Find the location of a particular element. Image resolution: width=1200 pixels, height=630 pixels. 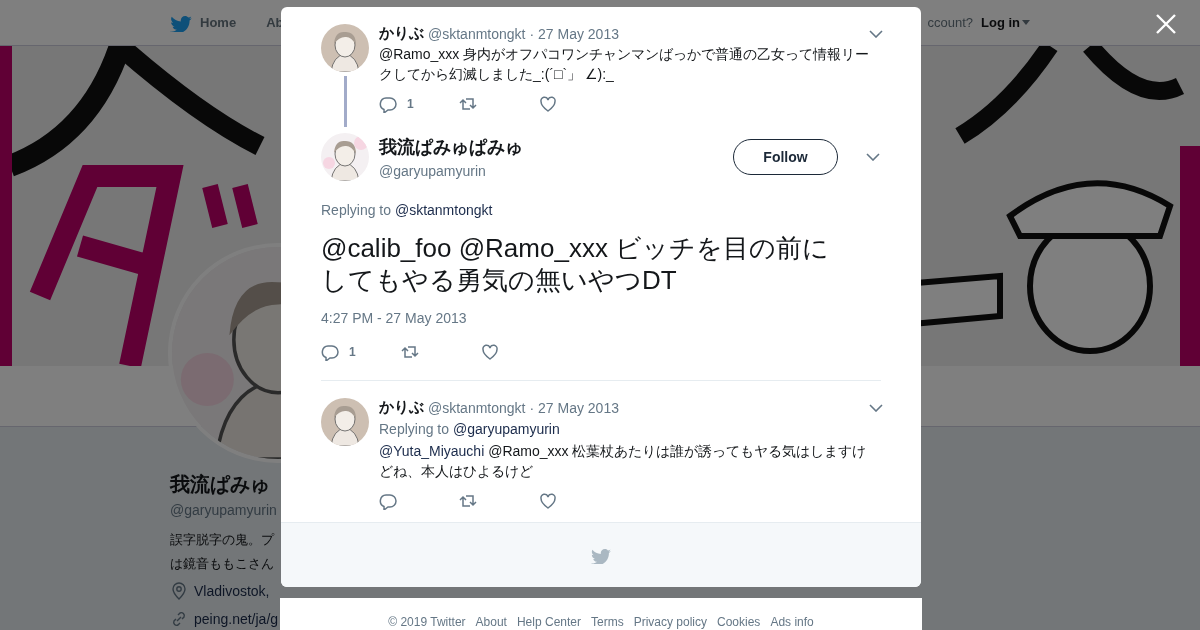

footer-link: About is located at coordinates (491, 622).